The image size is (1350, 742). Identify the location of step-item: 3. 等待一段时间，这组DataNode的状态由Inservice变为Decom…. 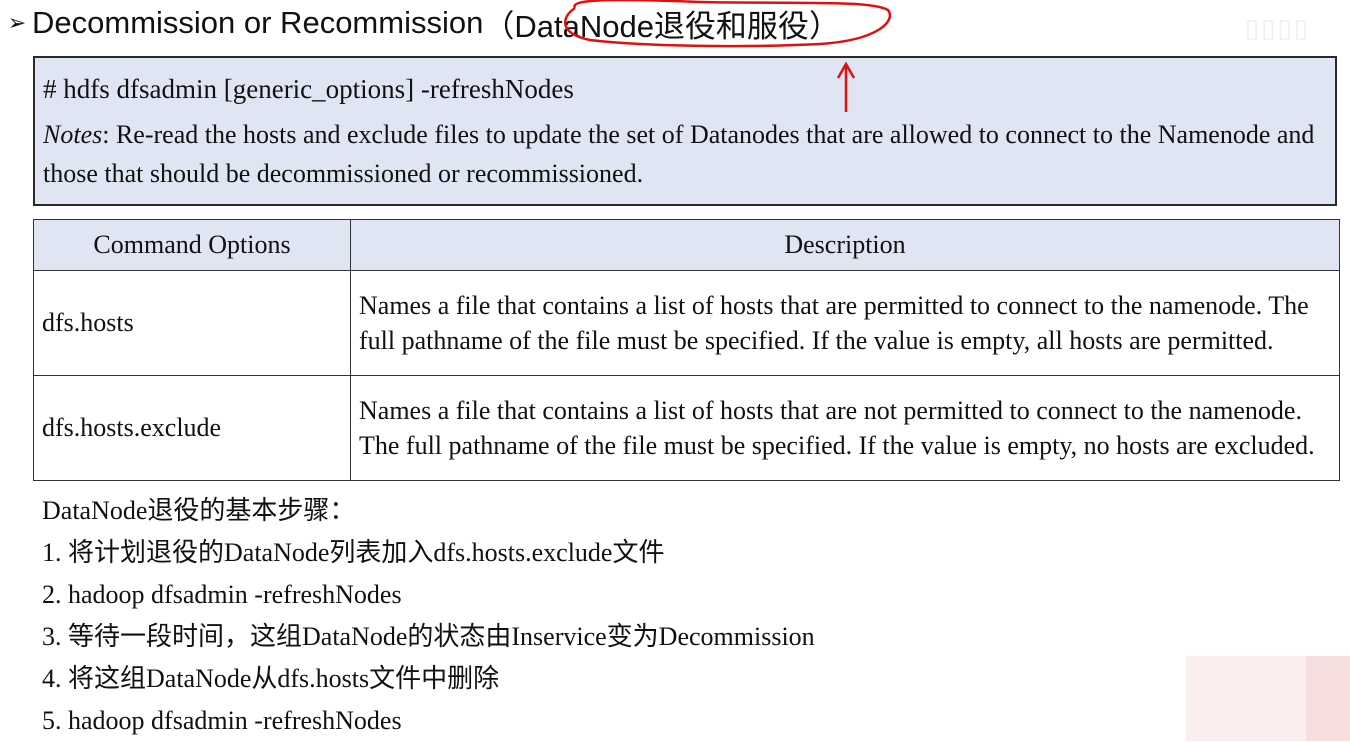
(428, 636).